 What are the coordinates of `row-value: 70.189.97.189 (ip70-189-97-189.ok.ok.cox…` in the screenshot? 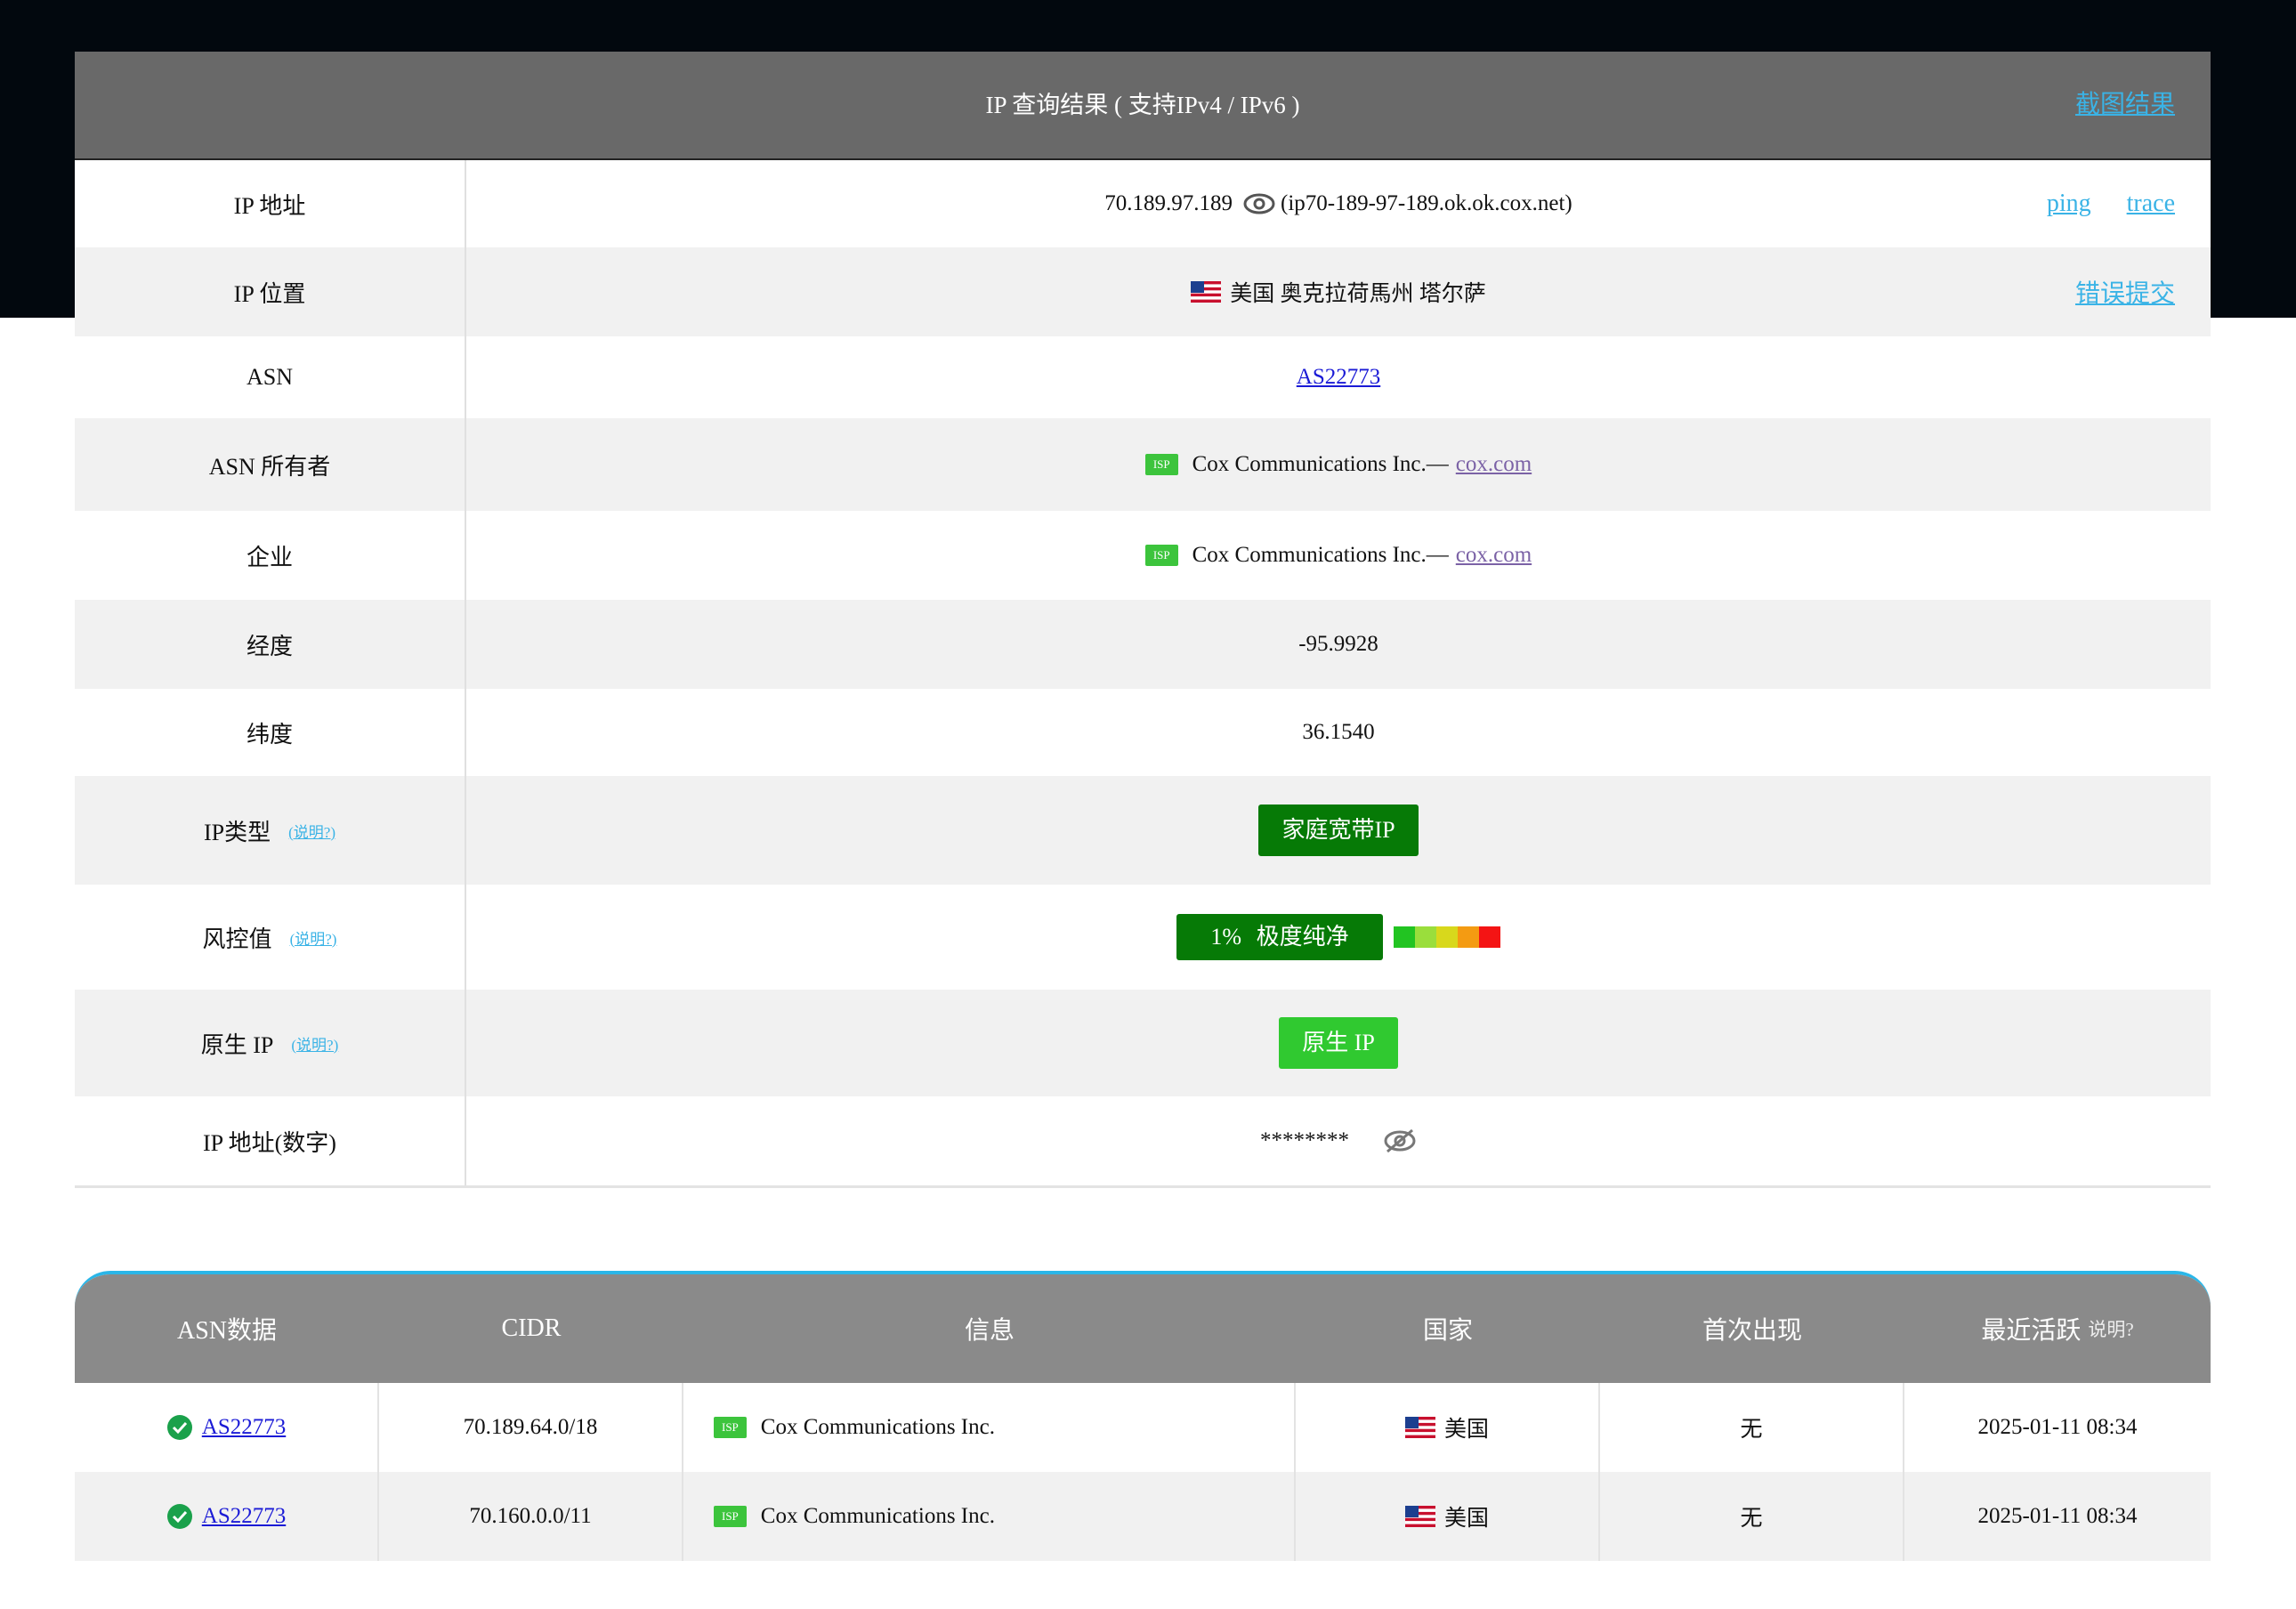 It's located at (1338, 203).